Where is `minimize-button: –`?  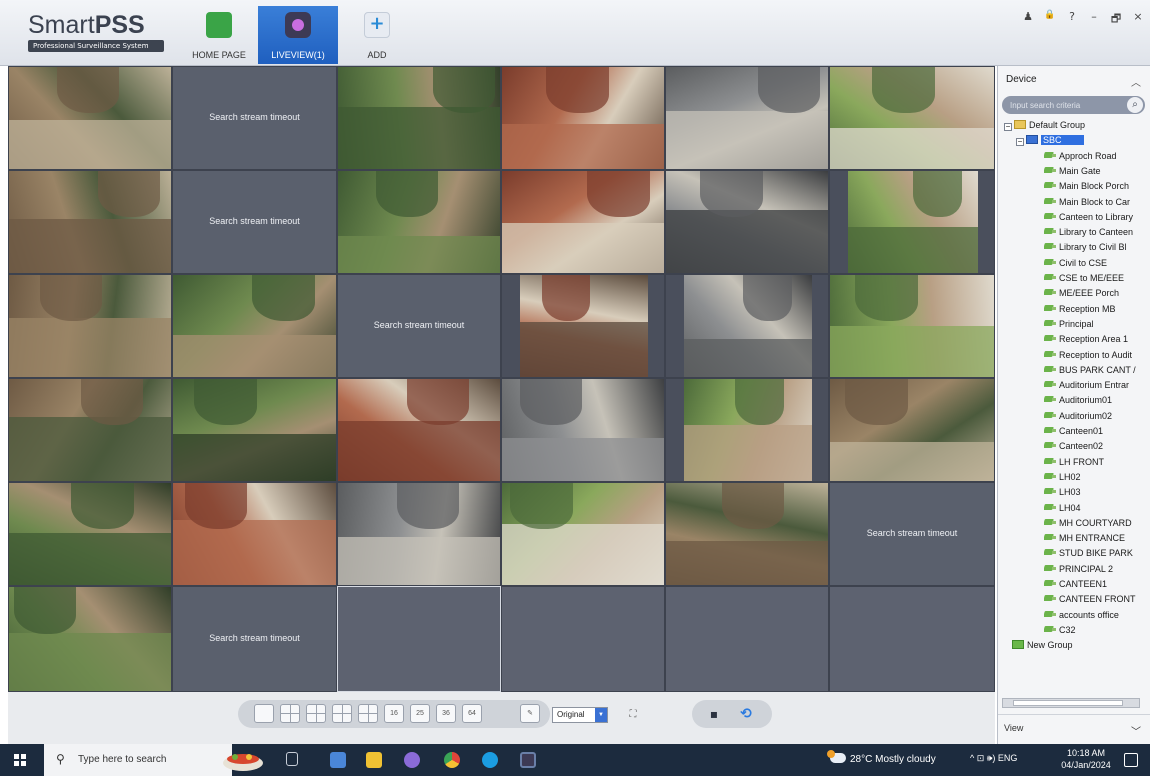 minimize-button: – is located at coordinates (1094, 19).